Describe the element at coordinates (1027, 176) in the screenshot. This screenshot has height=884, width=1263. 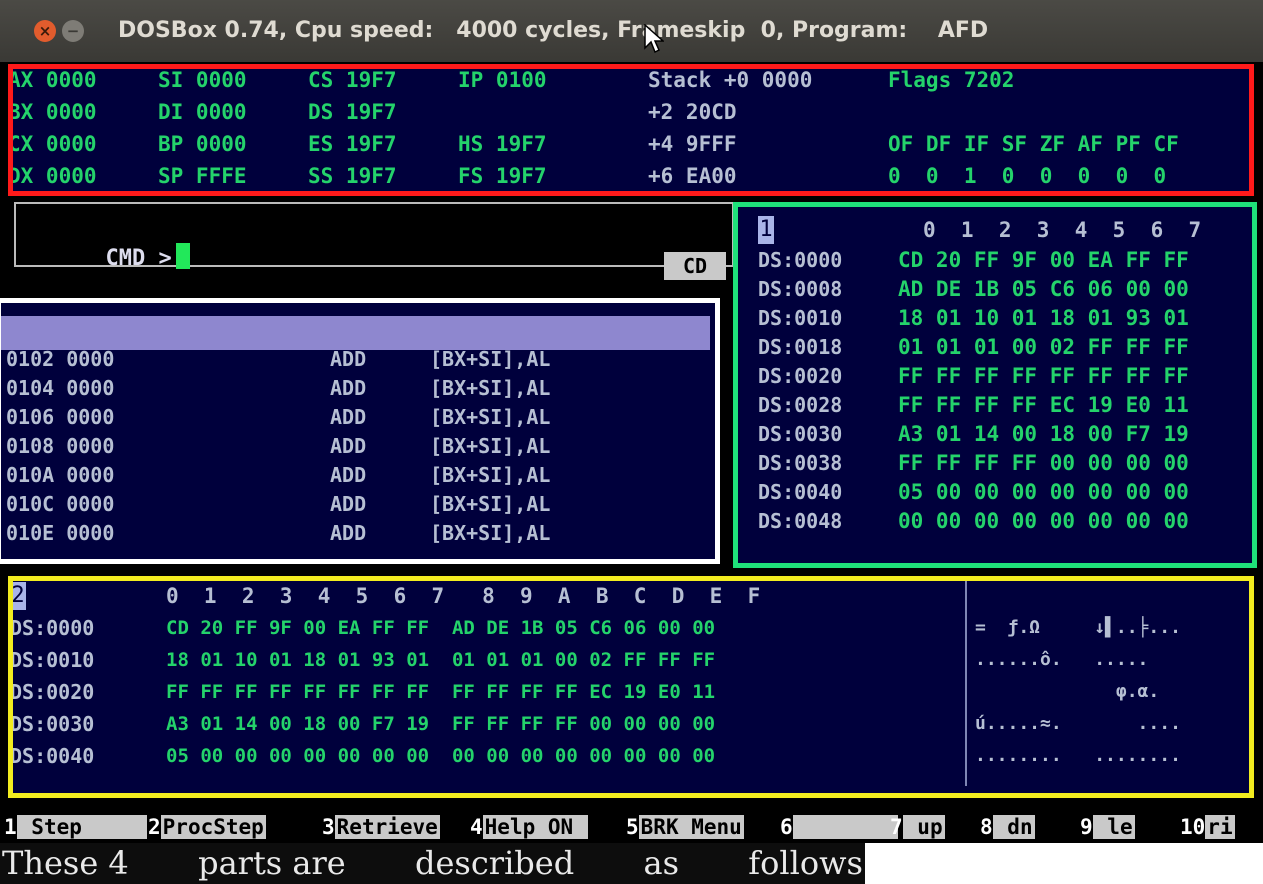
I see `register-cell: 0 0 1 0 0 0 0 0` at that location.